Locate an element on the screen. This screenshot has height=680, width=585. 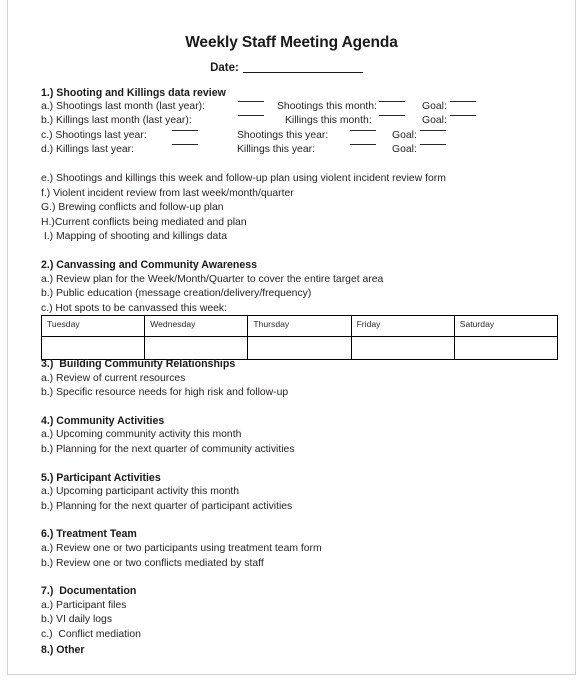
section-heading-7: 7.) Documentation is located at coordinates (89, 591).